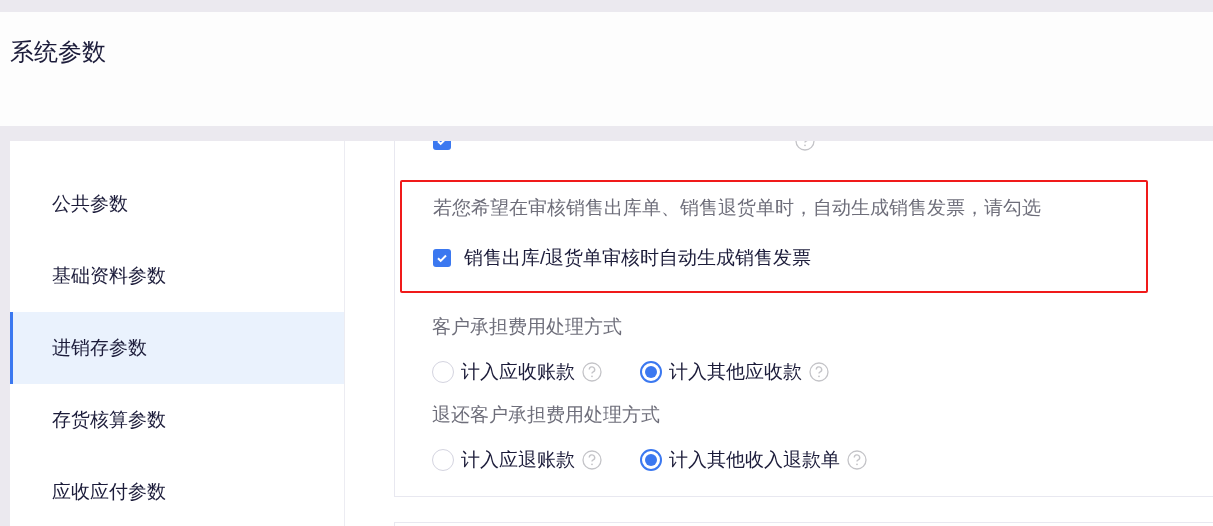 The image size is (1213, 526). What do you see at coordinates (518, 460) in the screenshot?
I see `radio-label: 计入应退账款` at bounding box center [518, 460].